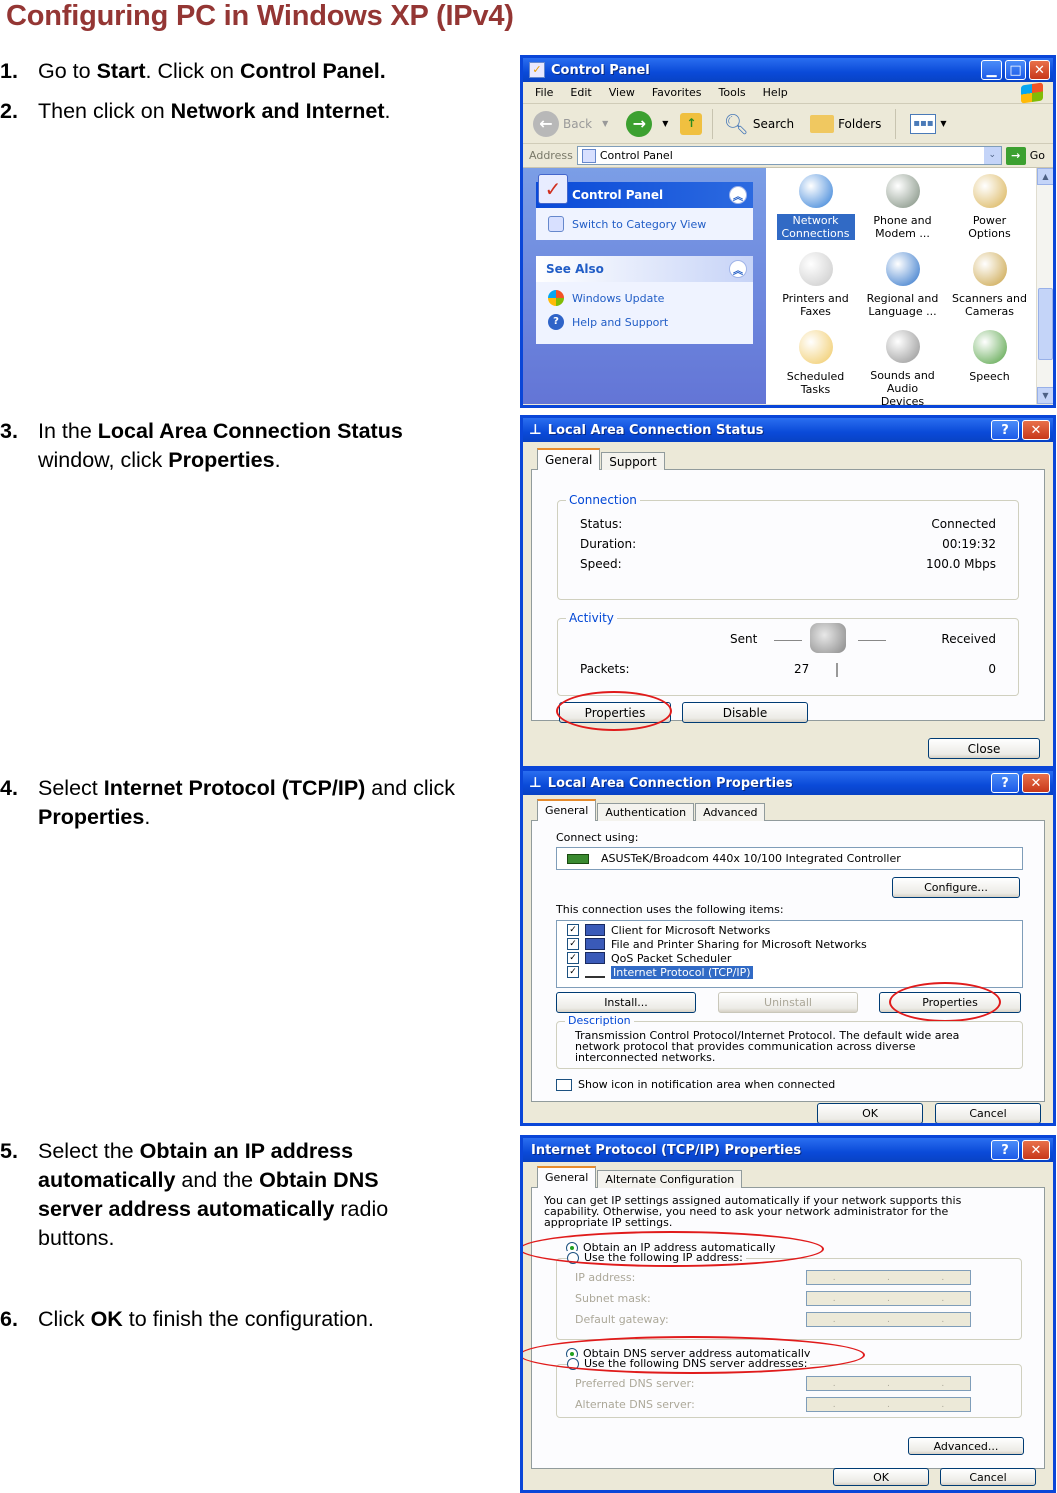  I want to click on control-panel-item: Sounds and Audio Devices, so click(902, 367).